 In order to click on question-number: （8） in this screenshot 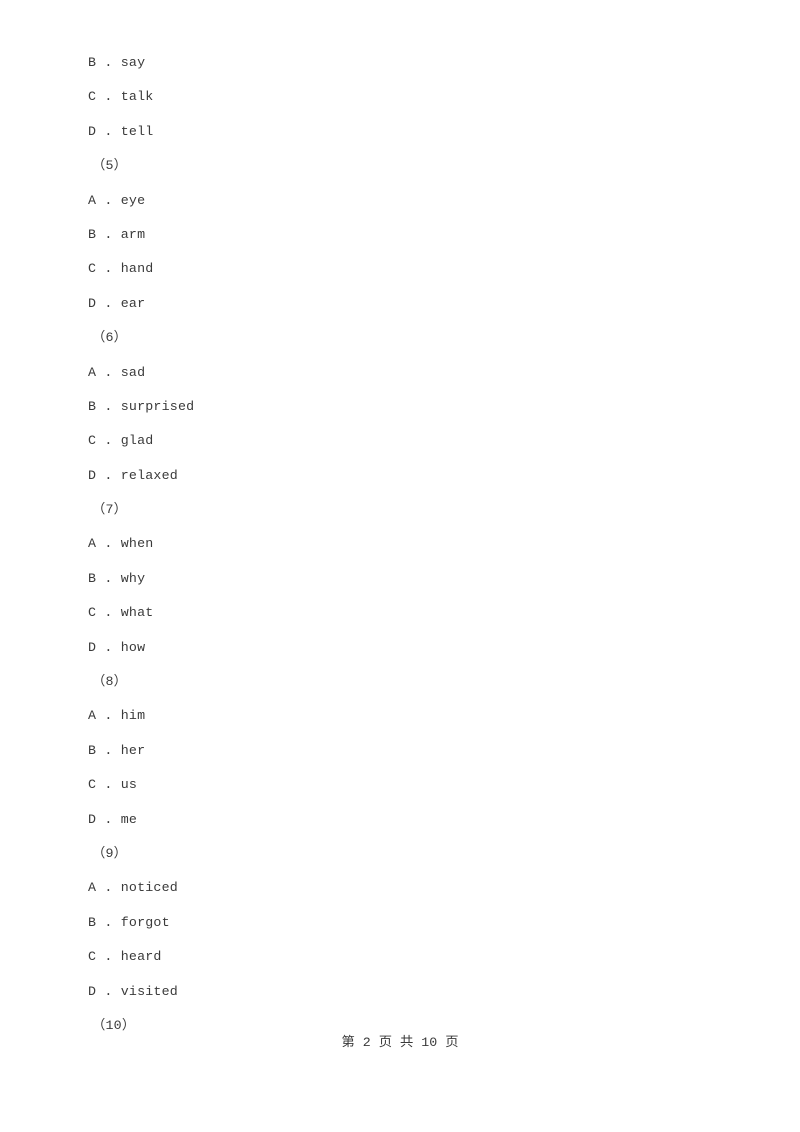, I will do `click(110, 682)`.